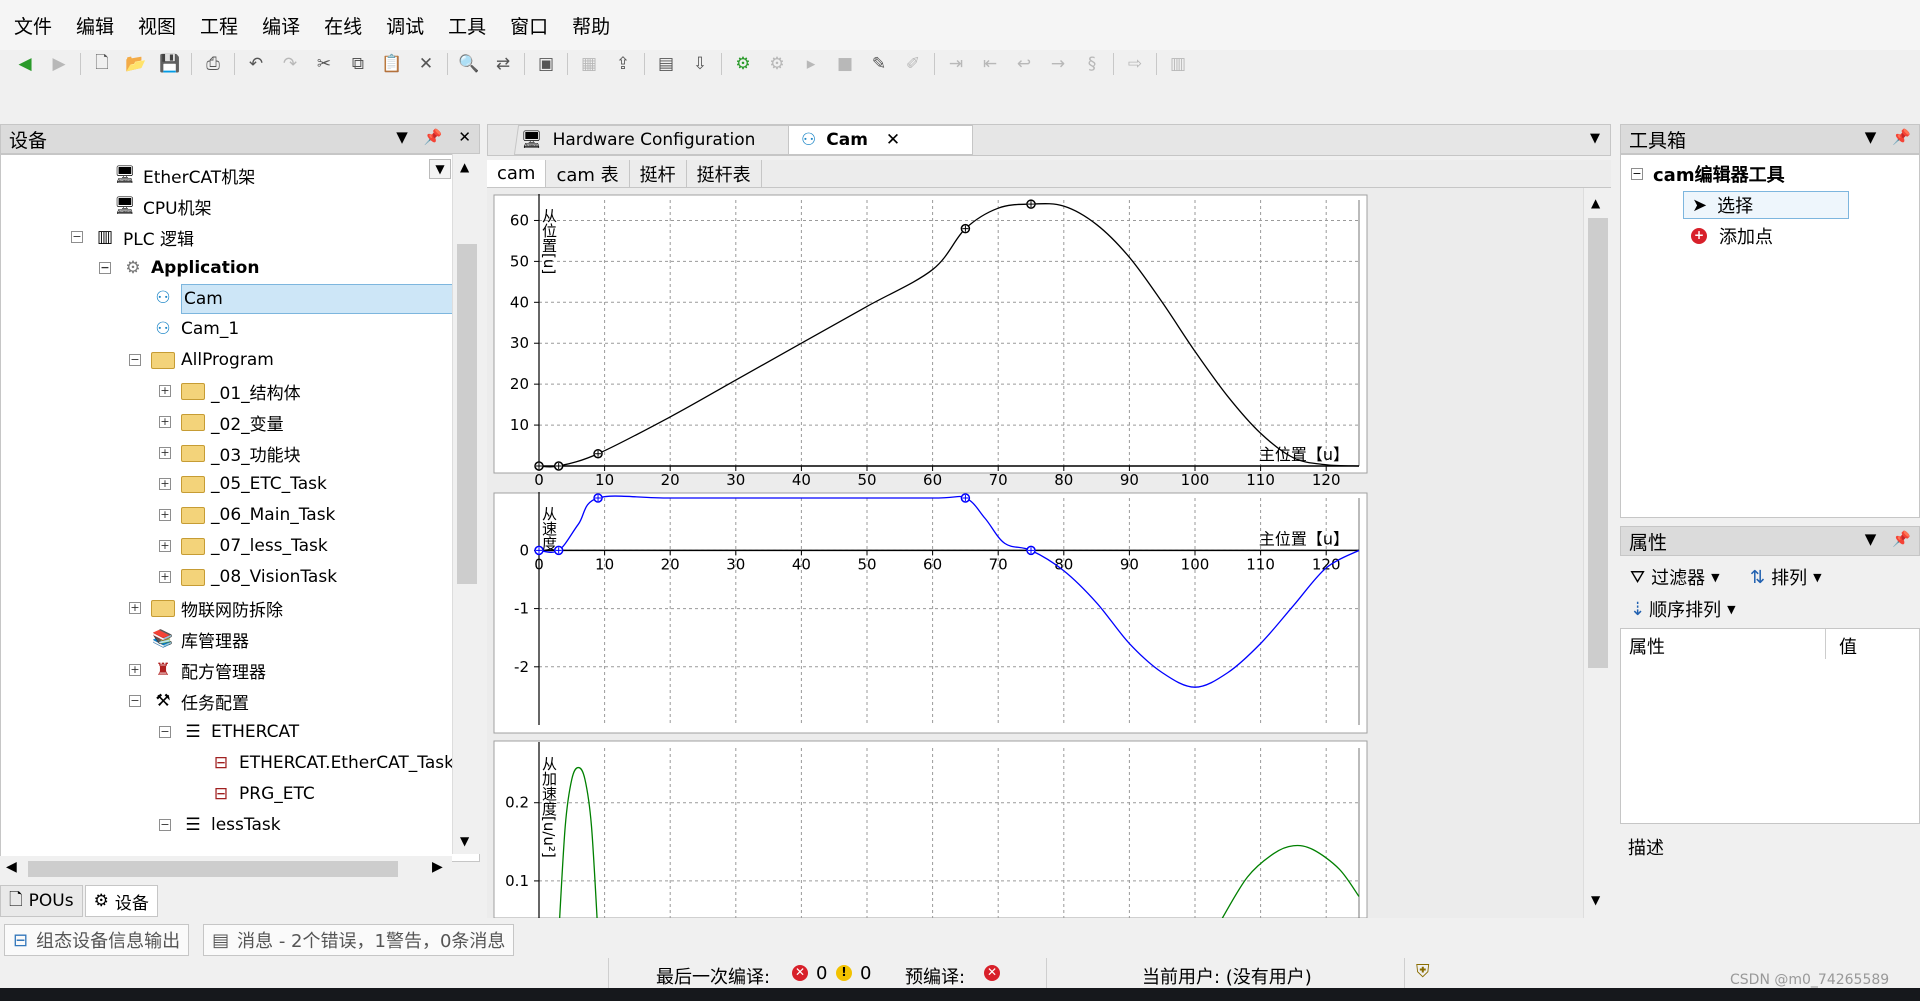 This screenshot has width=1920, height=1001. I want to click on tool-select: ➤ 选择, so click(1766, 205).